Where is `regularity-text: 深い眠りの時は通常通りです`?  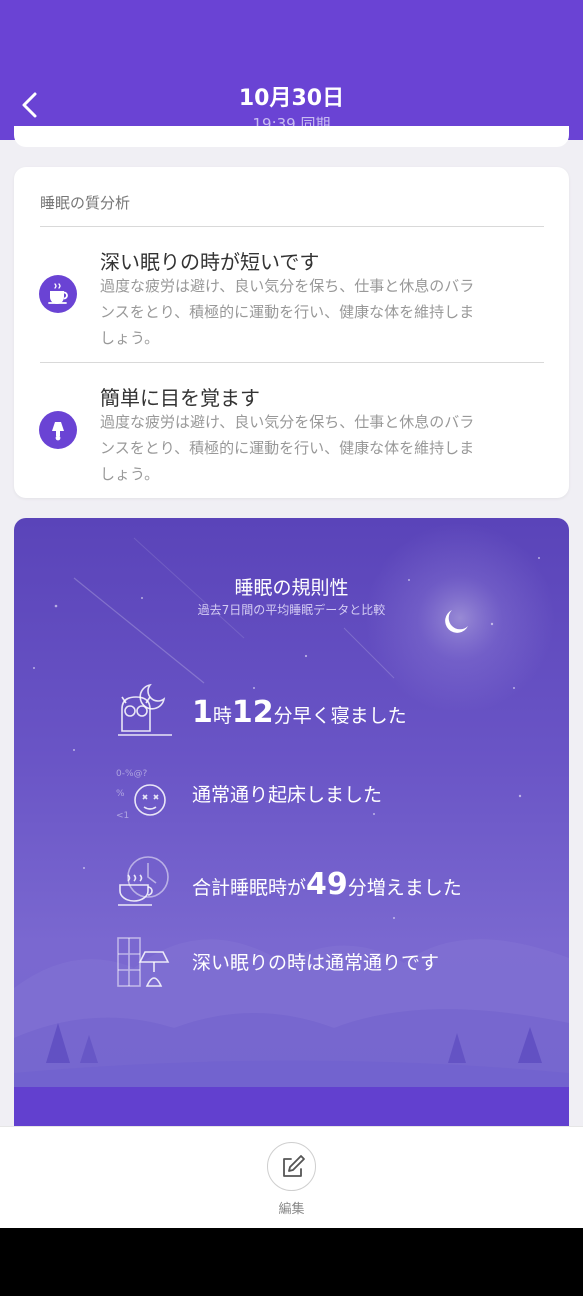 regularity-text: 深い眠りの時は通常通りです is located at coordinates (315, 961).